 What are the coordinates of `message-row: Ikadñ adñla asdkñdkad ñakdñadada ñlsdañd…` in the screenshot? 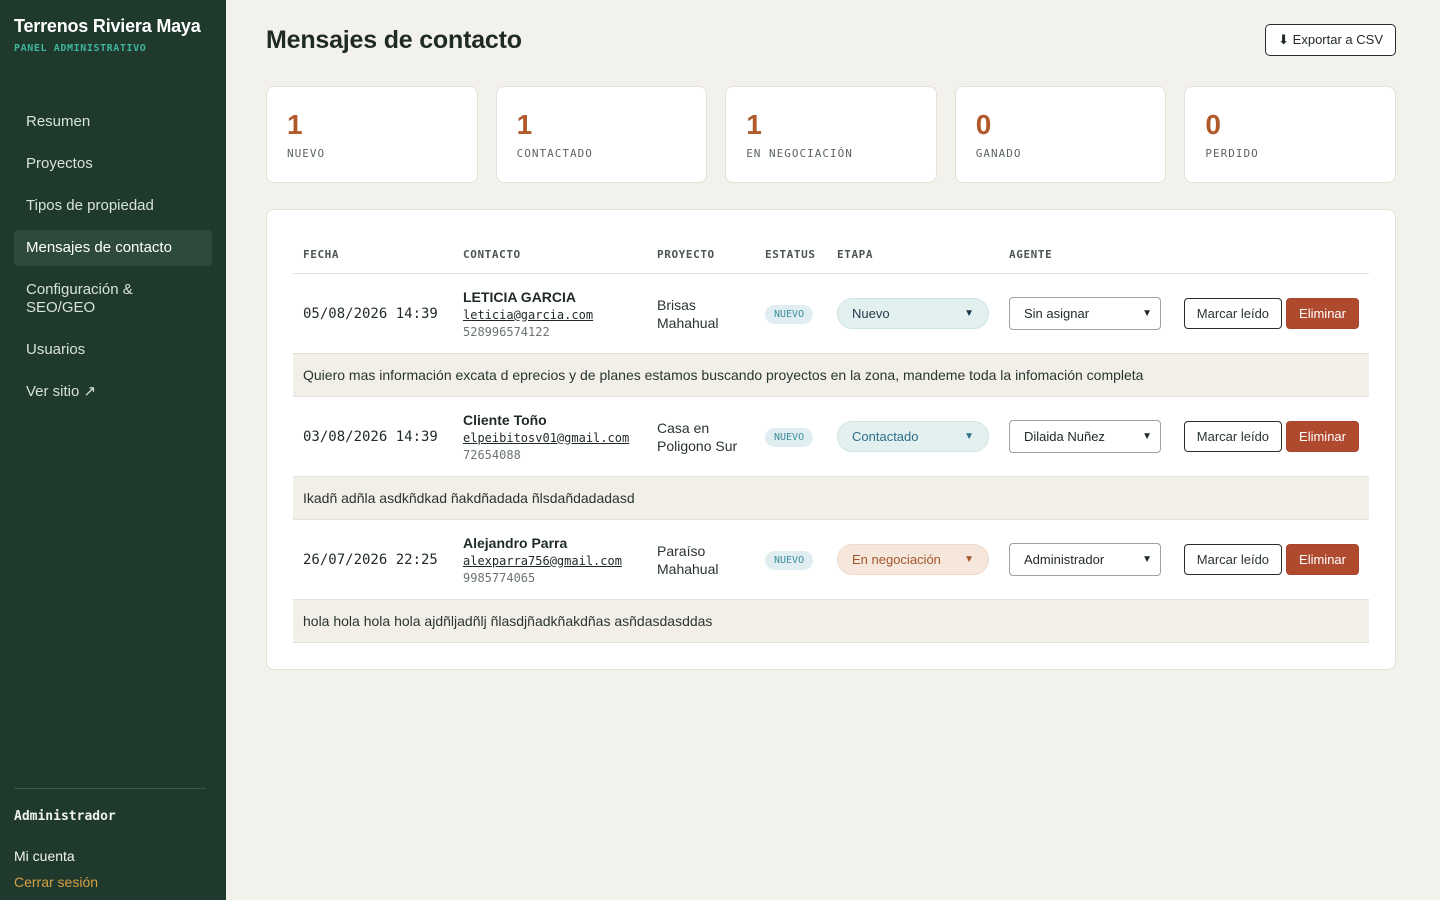 It's located at (831, 498).